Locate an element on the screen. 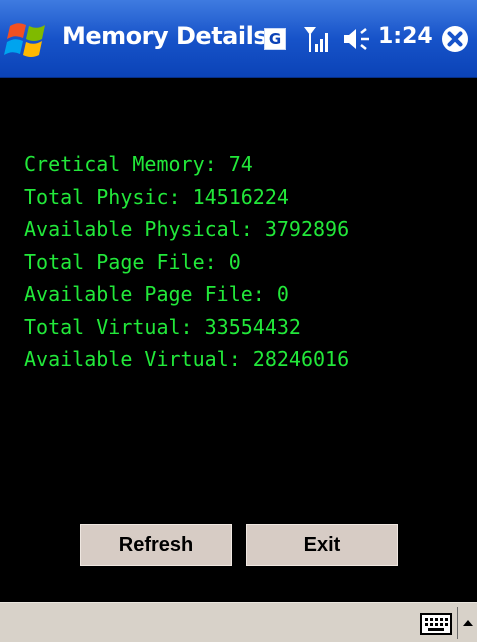 This screenshot has height=642, width=477. window-title: Memory Details is located at coordinates (165, 36).